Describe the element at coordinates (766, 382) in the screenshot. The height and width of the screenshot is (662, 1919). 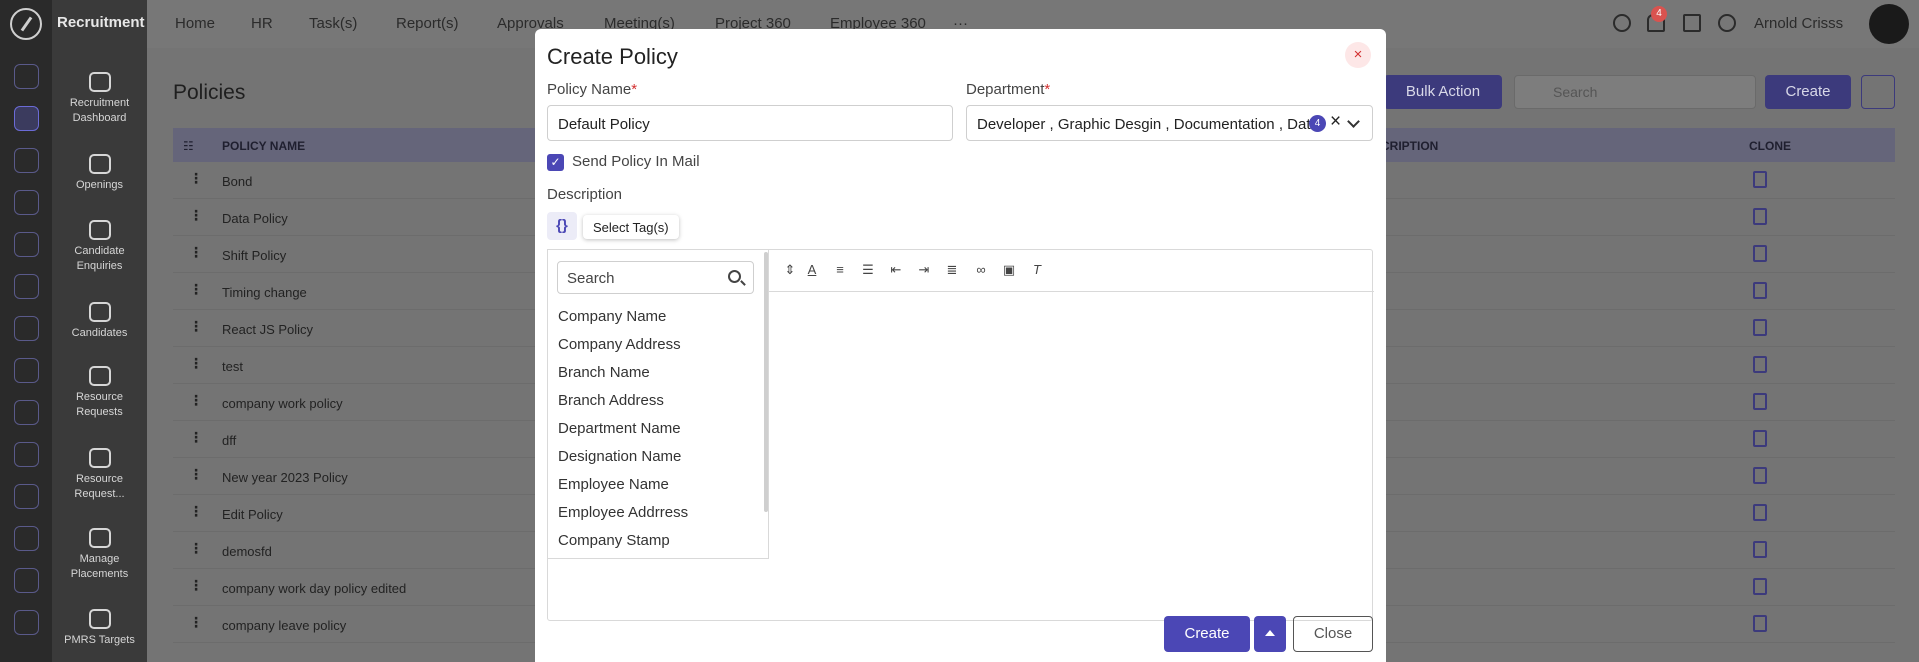
I see `dropdown-scrollbar` at that location.